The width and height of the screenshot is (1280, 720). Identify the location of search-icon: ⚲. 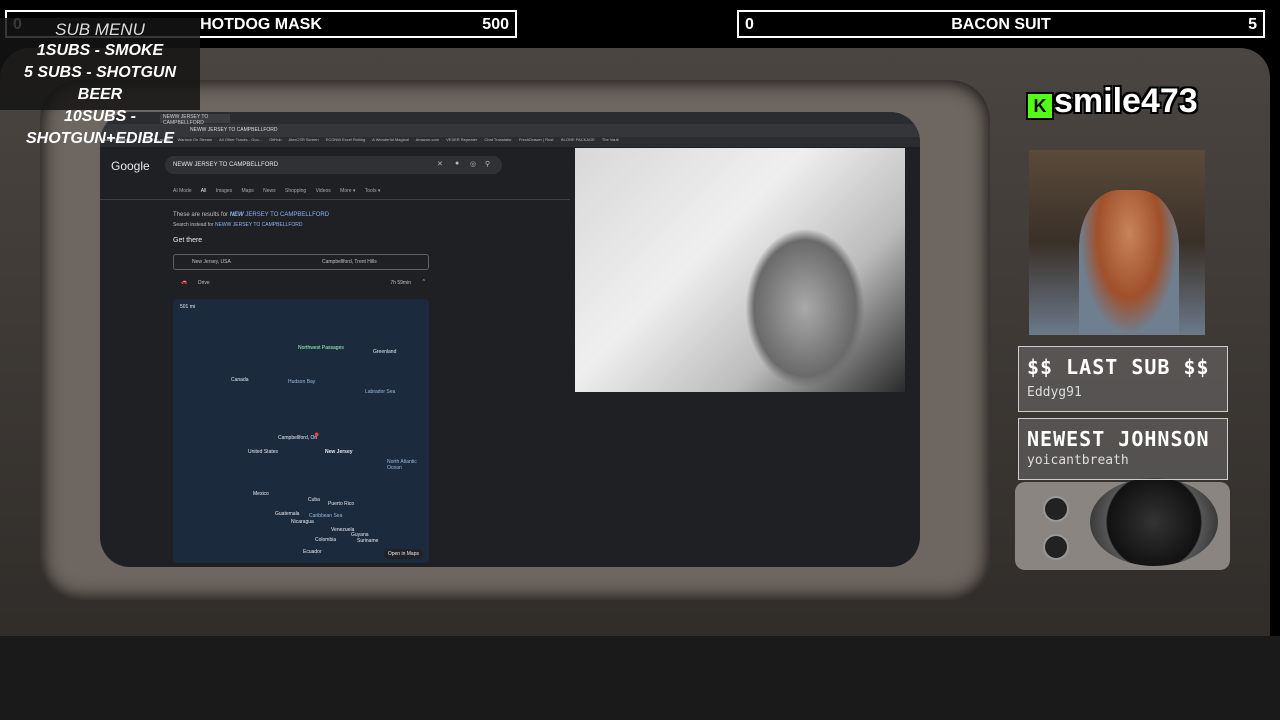
(487, 164).